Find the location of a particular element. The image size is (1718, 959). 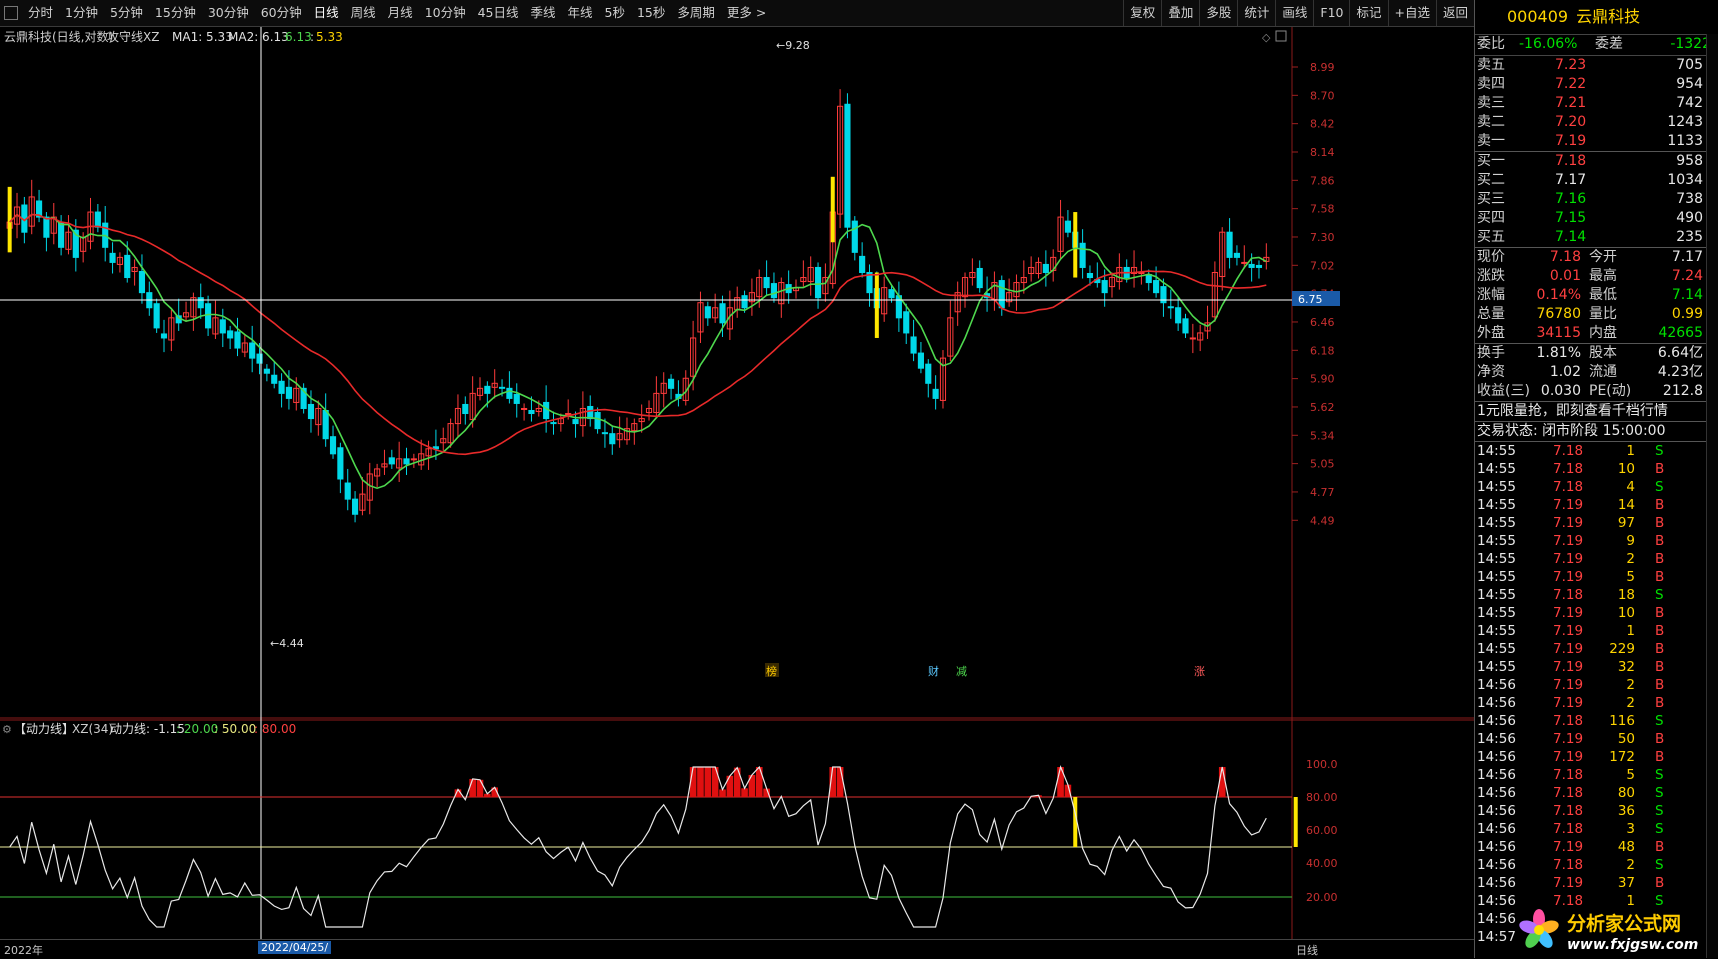

period-tab-3: 15分钟 is located at coordinates (175, 13).